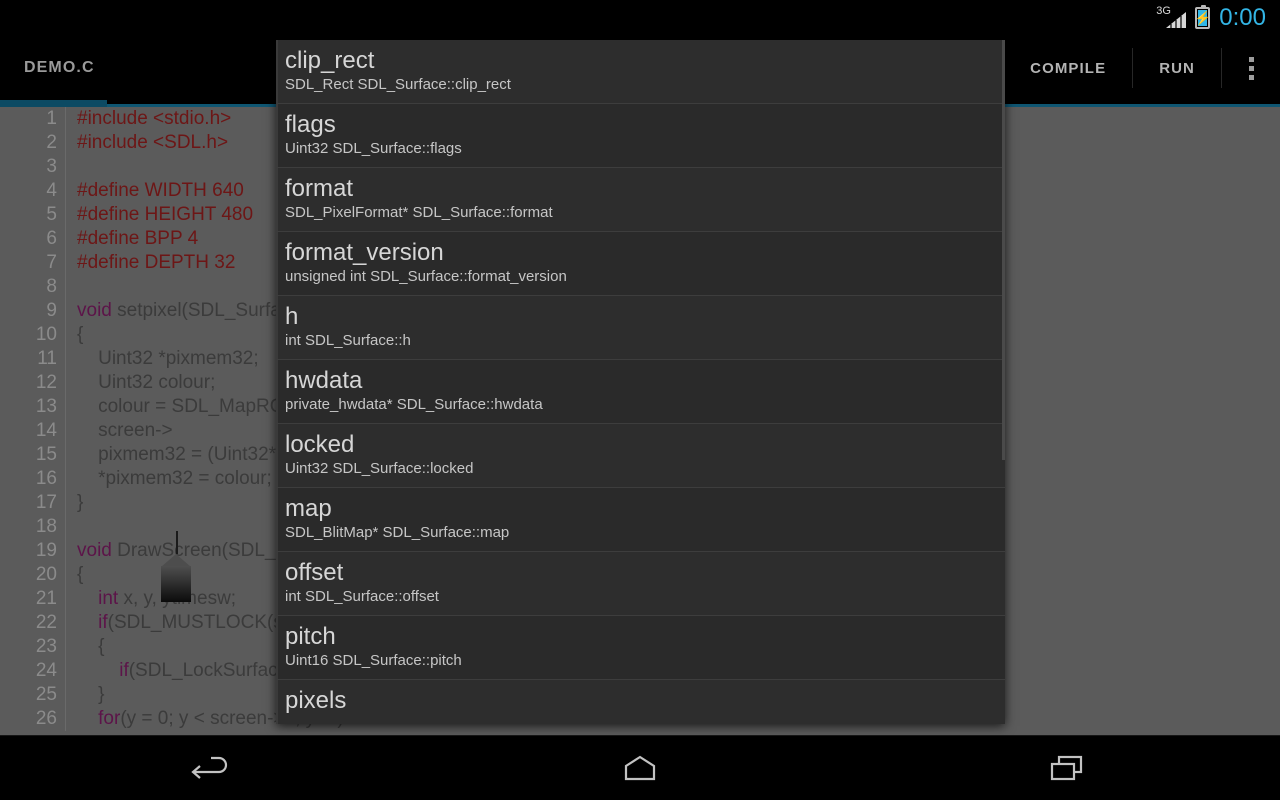 Image resolution: width=1280 pixels, height=800 pixels. I want to click on recent-apps-icon, so click(1067, 768).